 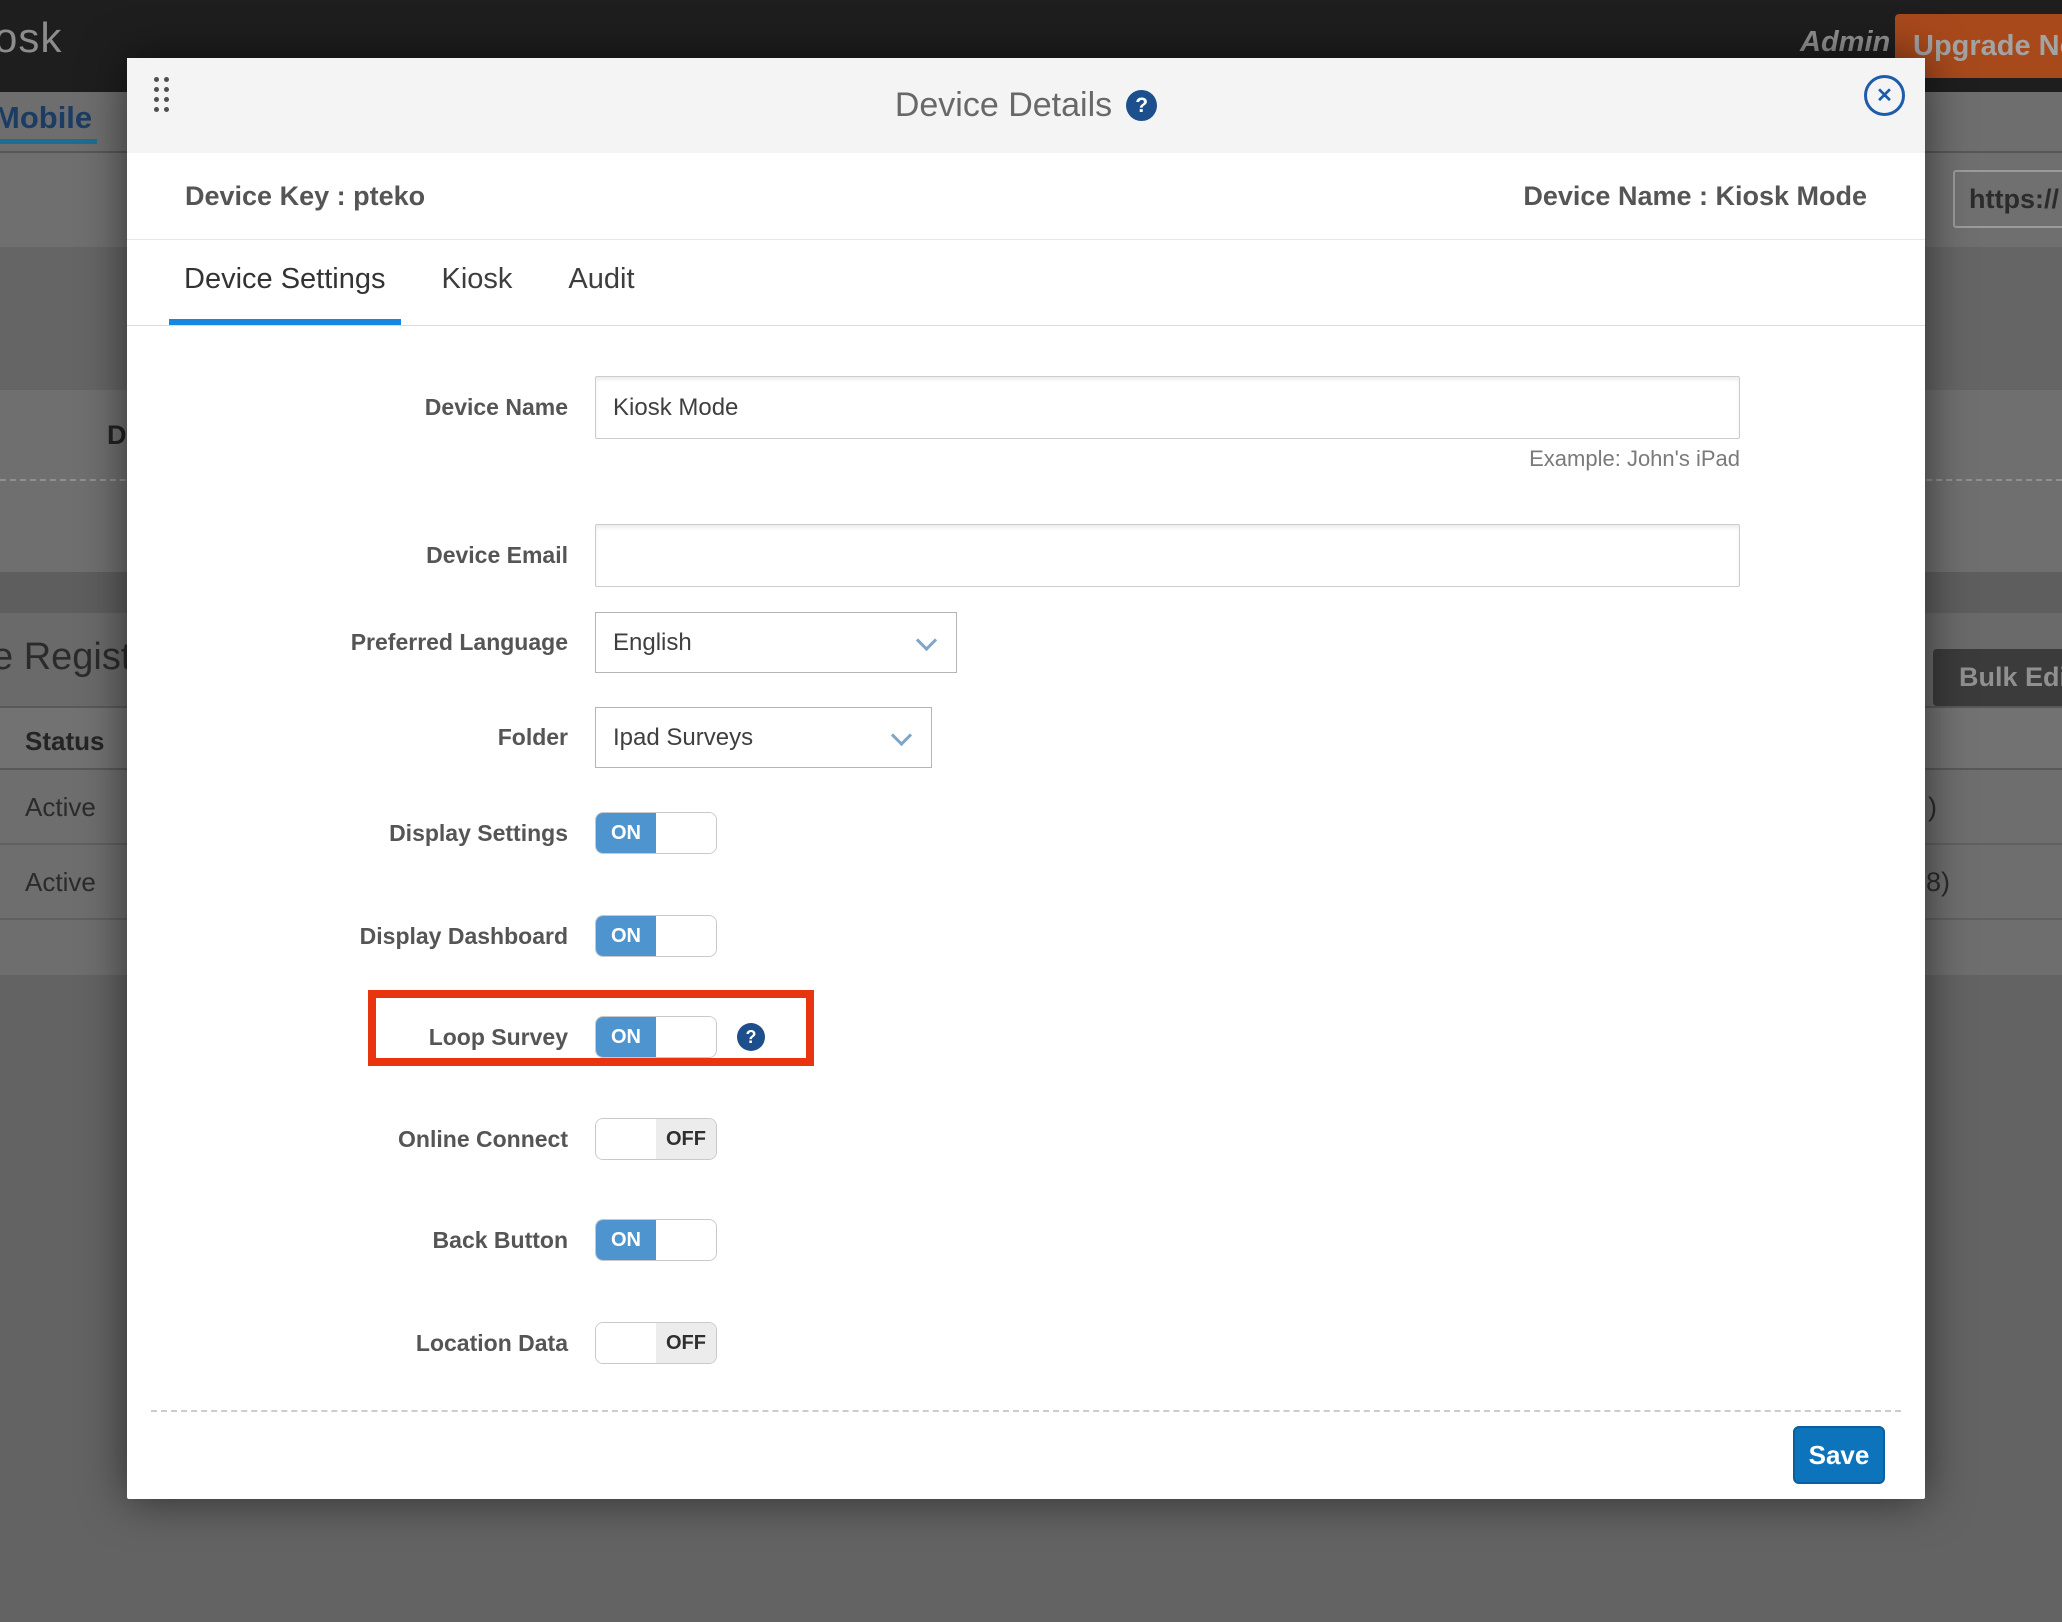 What do you see at coordinates (46, 117) in the screenshot?
I see `tab-mobile: Mobile` at bounding box center [46, 117].